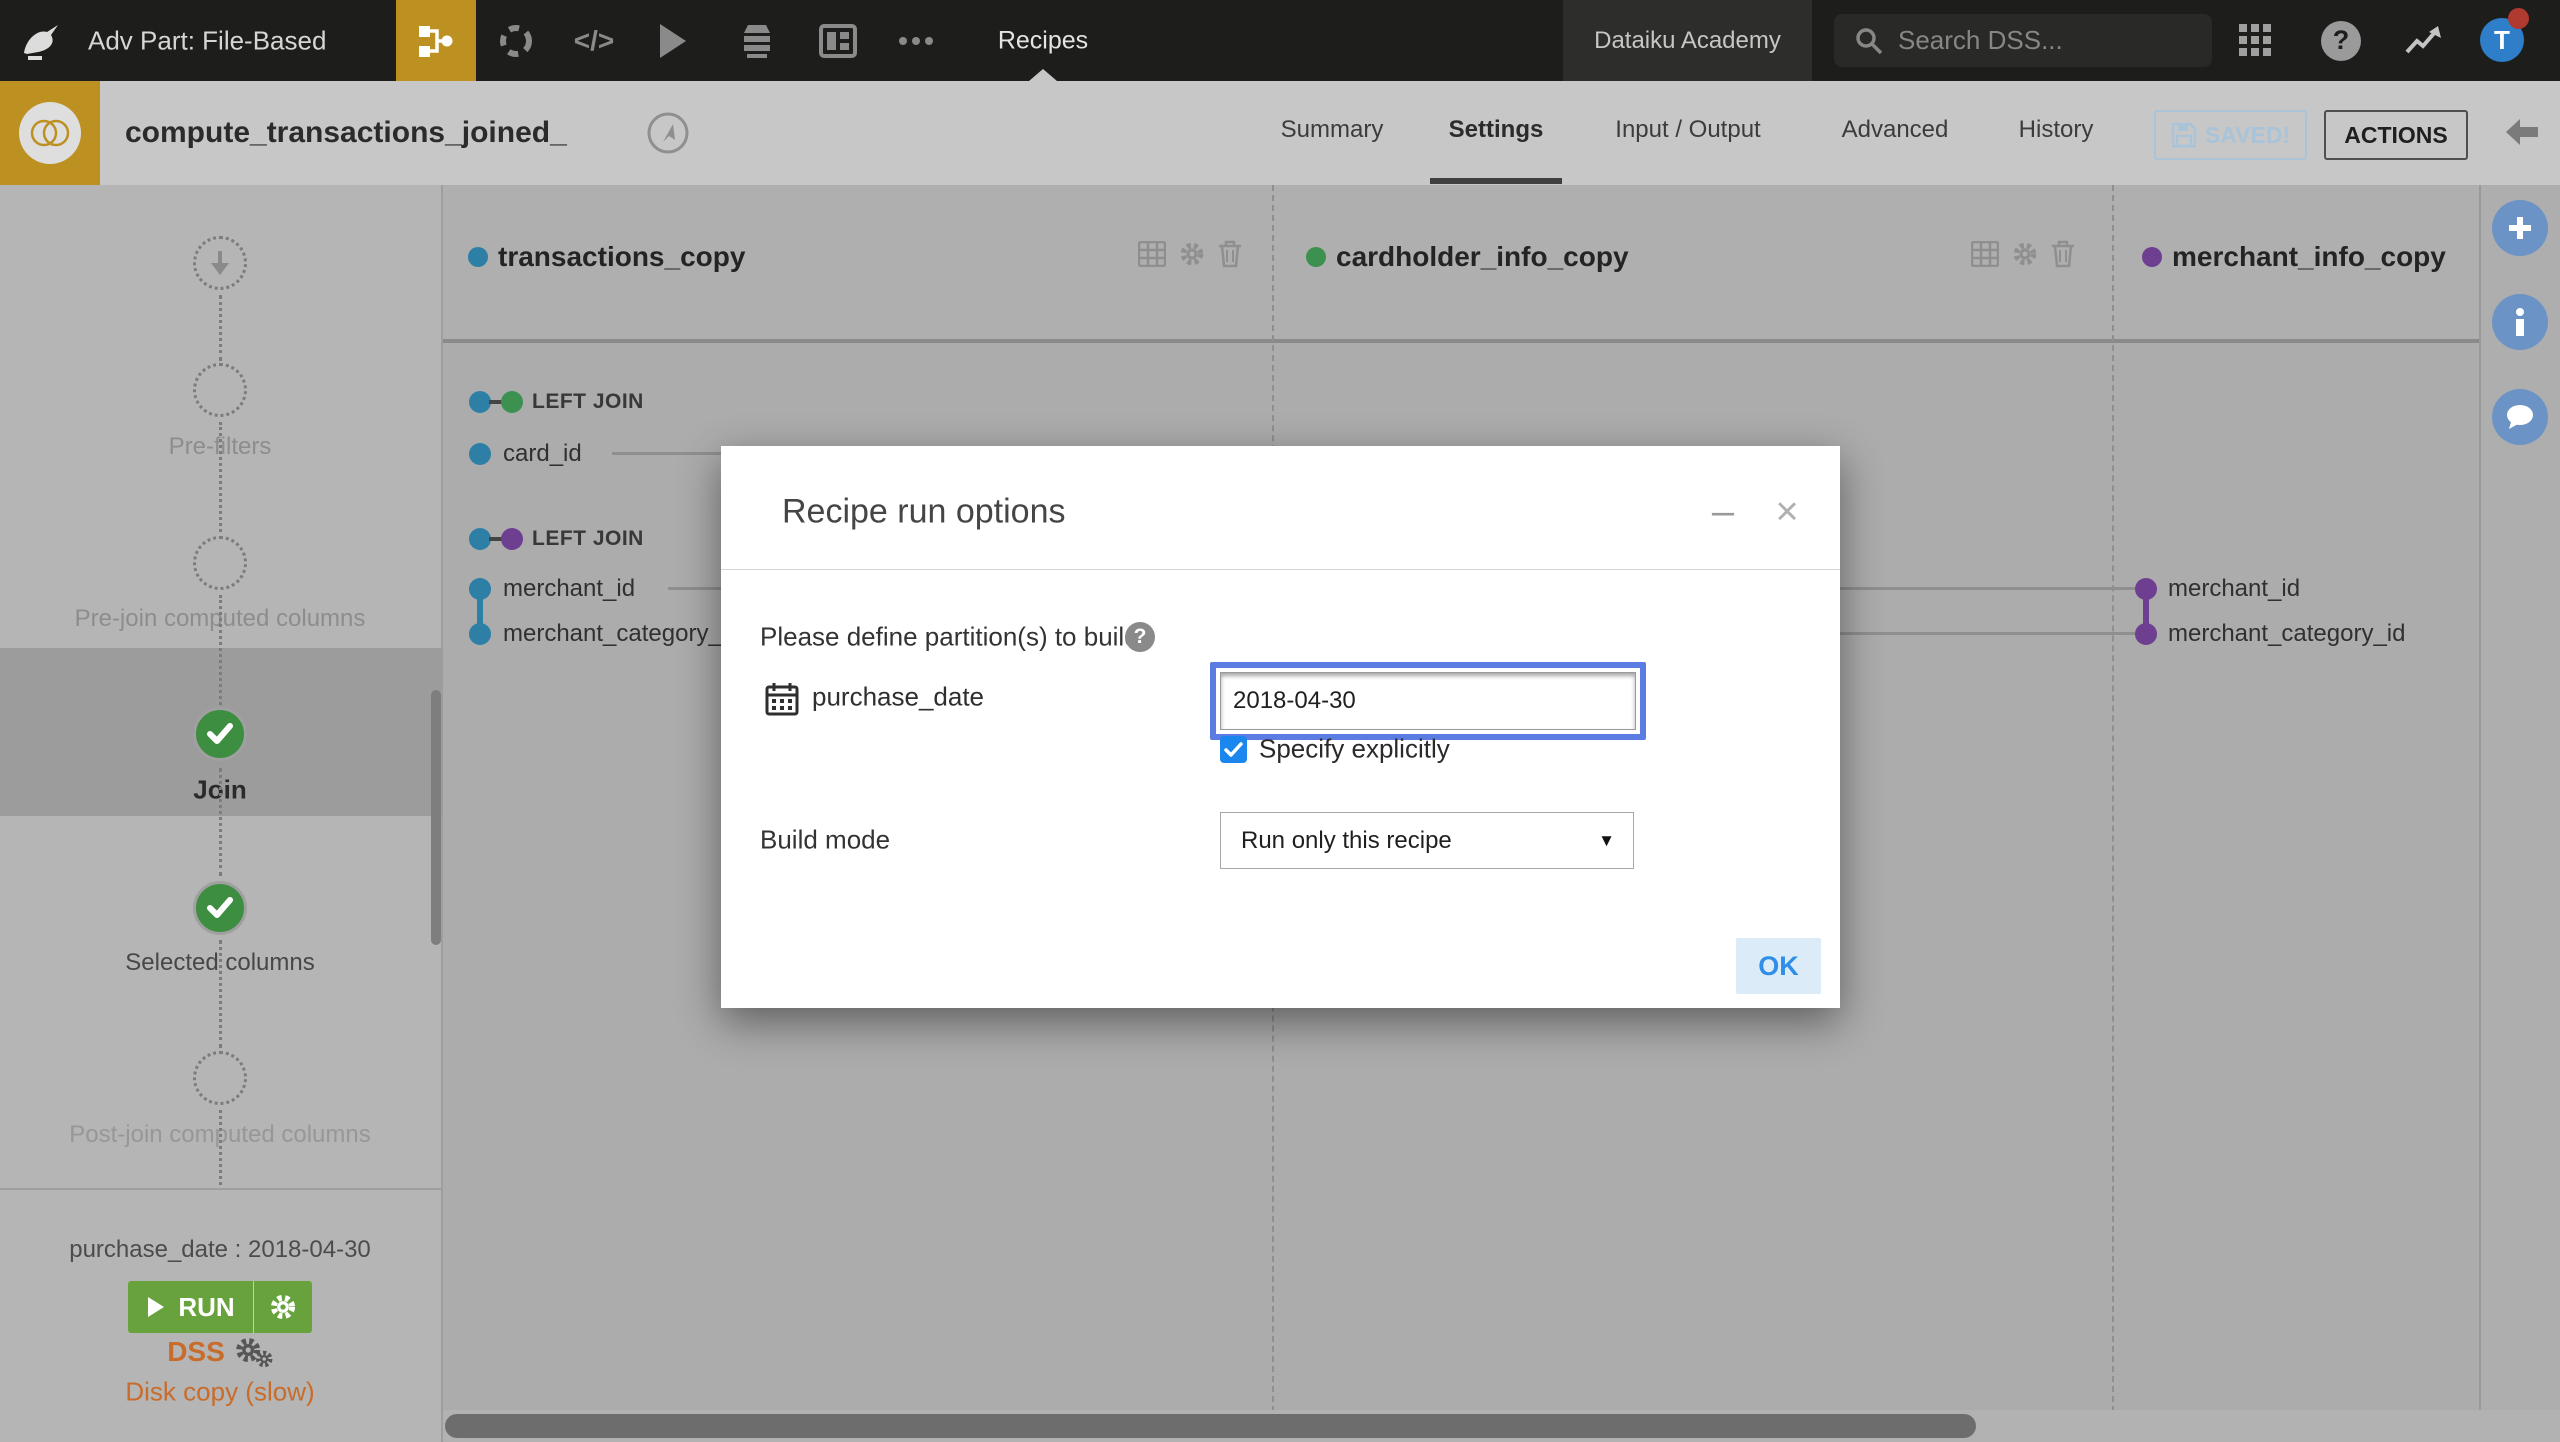  Describe the element at coordinates (207, 41) in the screenshot. I see `project-name: Adv Part: File-Based` at that location.